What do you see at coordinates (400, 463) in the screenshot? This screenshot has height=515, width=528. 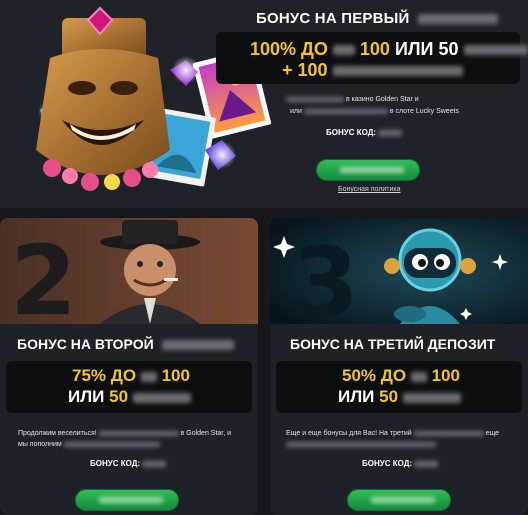 I see `third-bonus-code: БОНУС КОД:` at bounding box center [400, 463].